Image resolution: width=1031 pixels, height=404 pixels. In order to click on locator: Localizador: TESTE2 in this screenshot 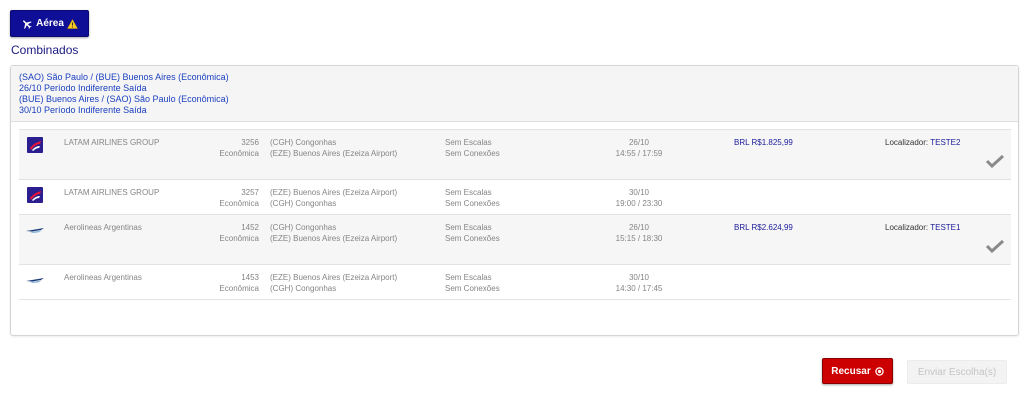, I will do `click(922, 142)`.